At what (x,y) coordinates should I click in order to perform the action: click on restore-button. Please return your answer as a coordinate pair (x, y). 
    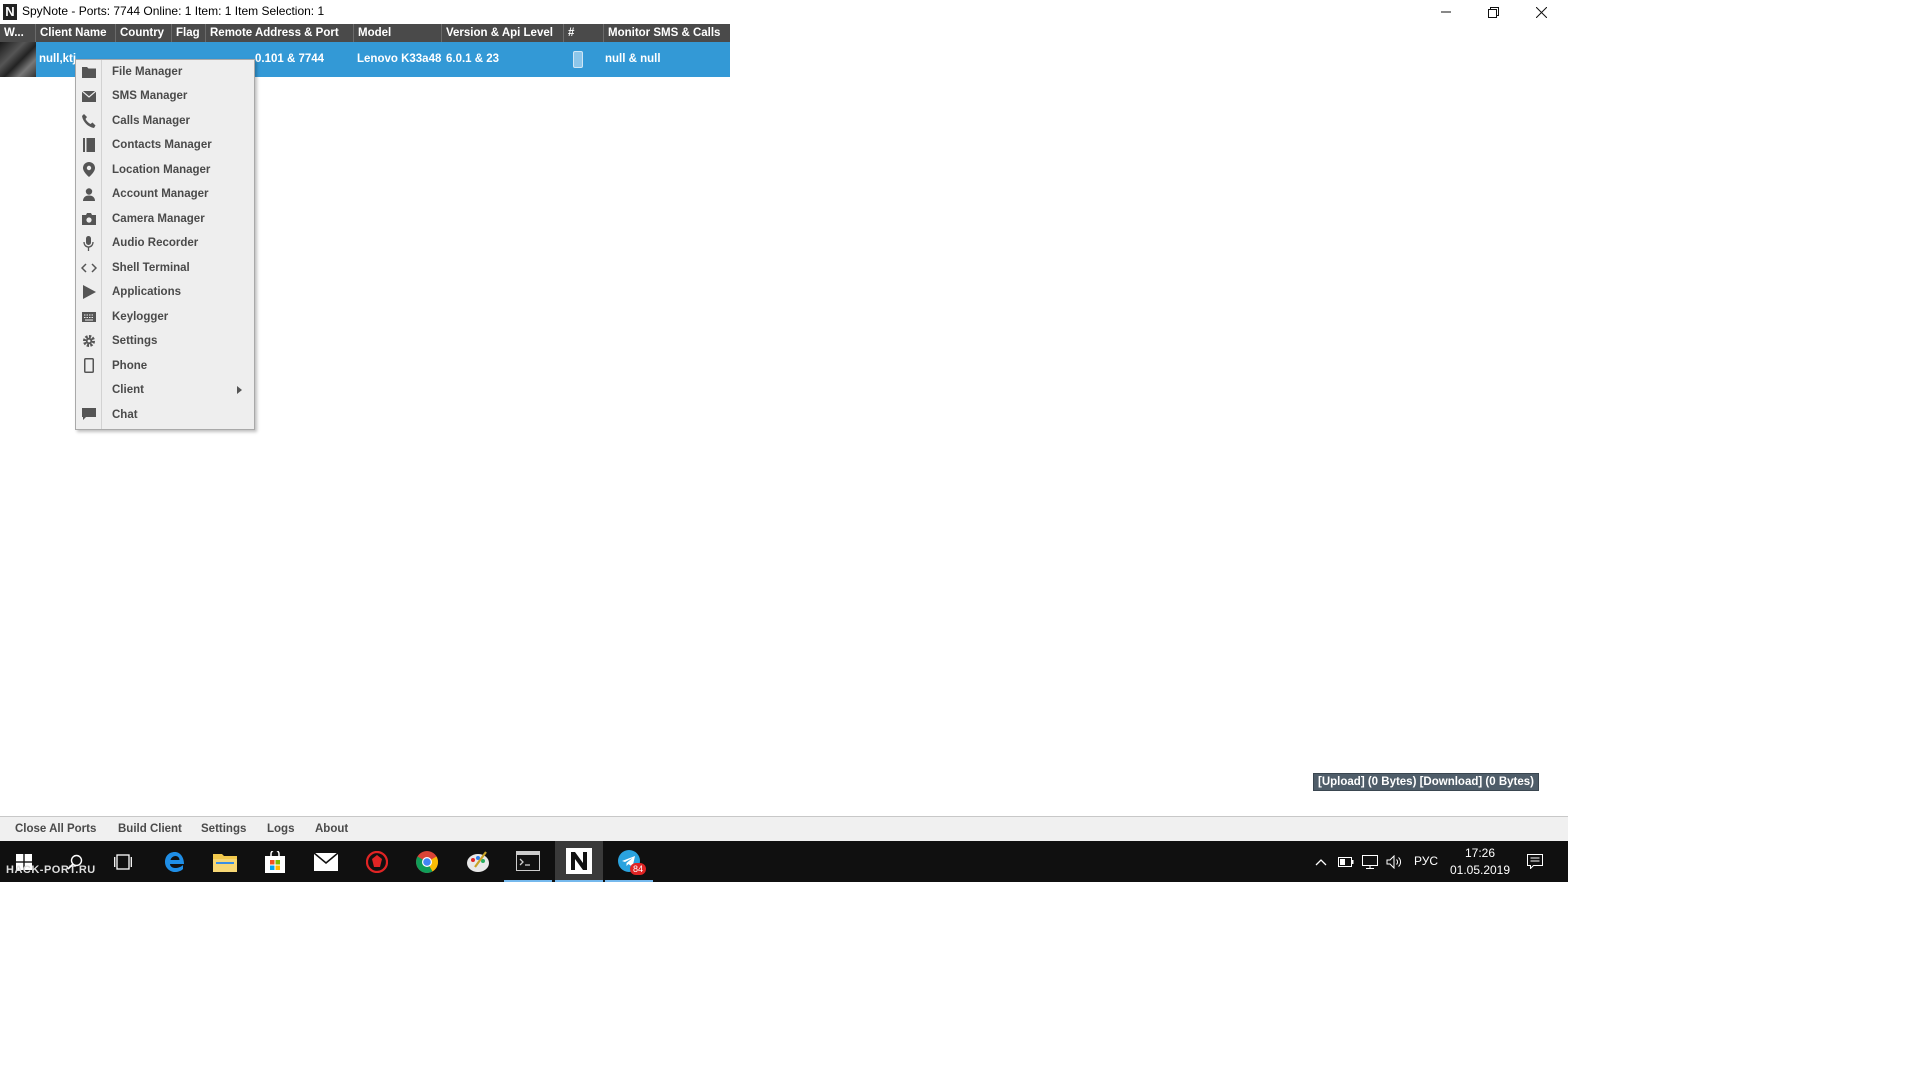
    Looking at the image, I should click on (1493, 12).